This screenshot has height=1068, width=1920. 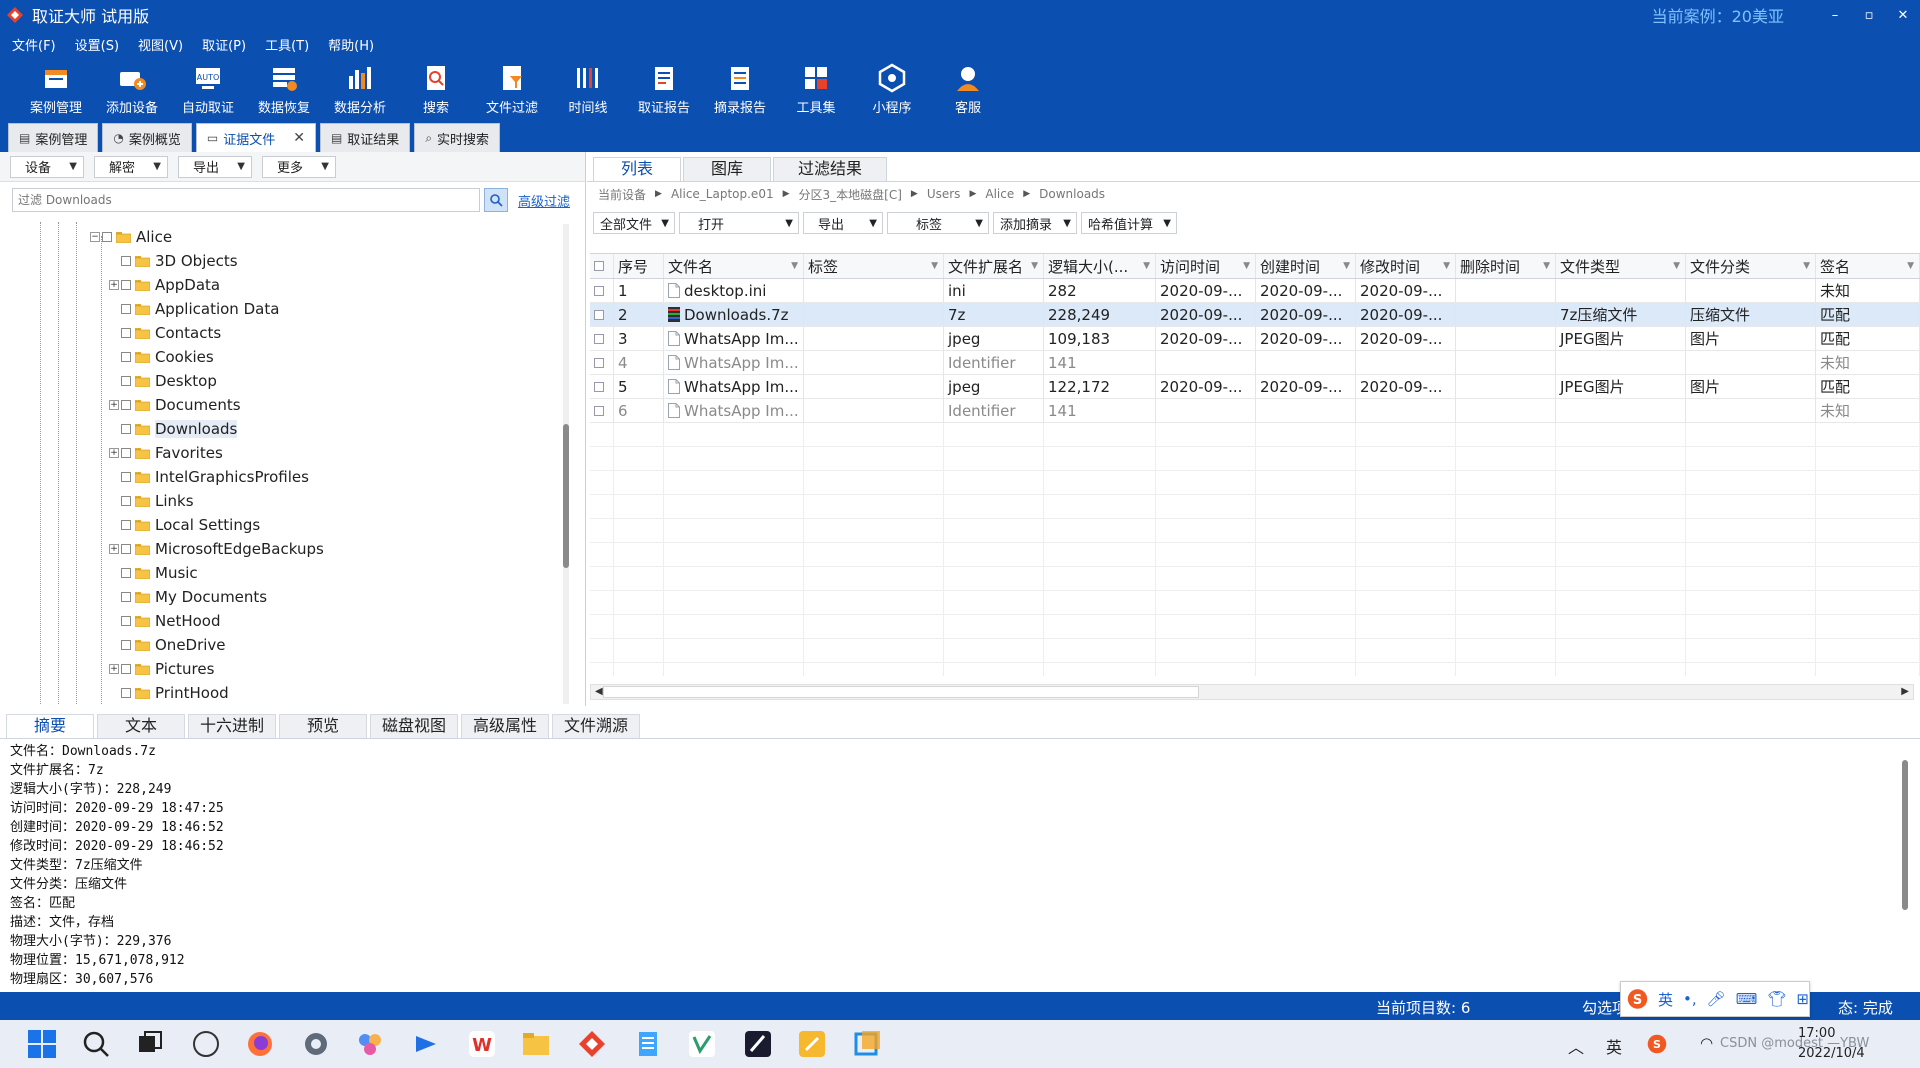 I want to click on col-seq-header: 序号, so click(x=639, y=266).